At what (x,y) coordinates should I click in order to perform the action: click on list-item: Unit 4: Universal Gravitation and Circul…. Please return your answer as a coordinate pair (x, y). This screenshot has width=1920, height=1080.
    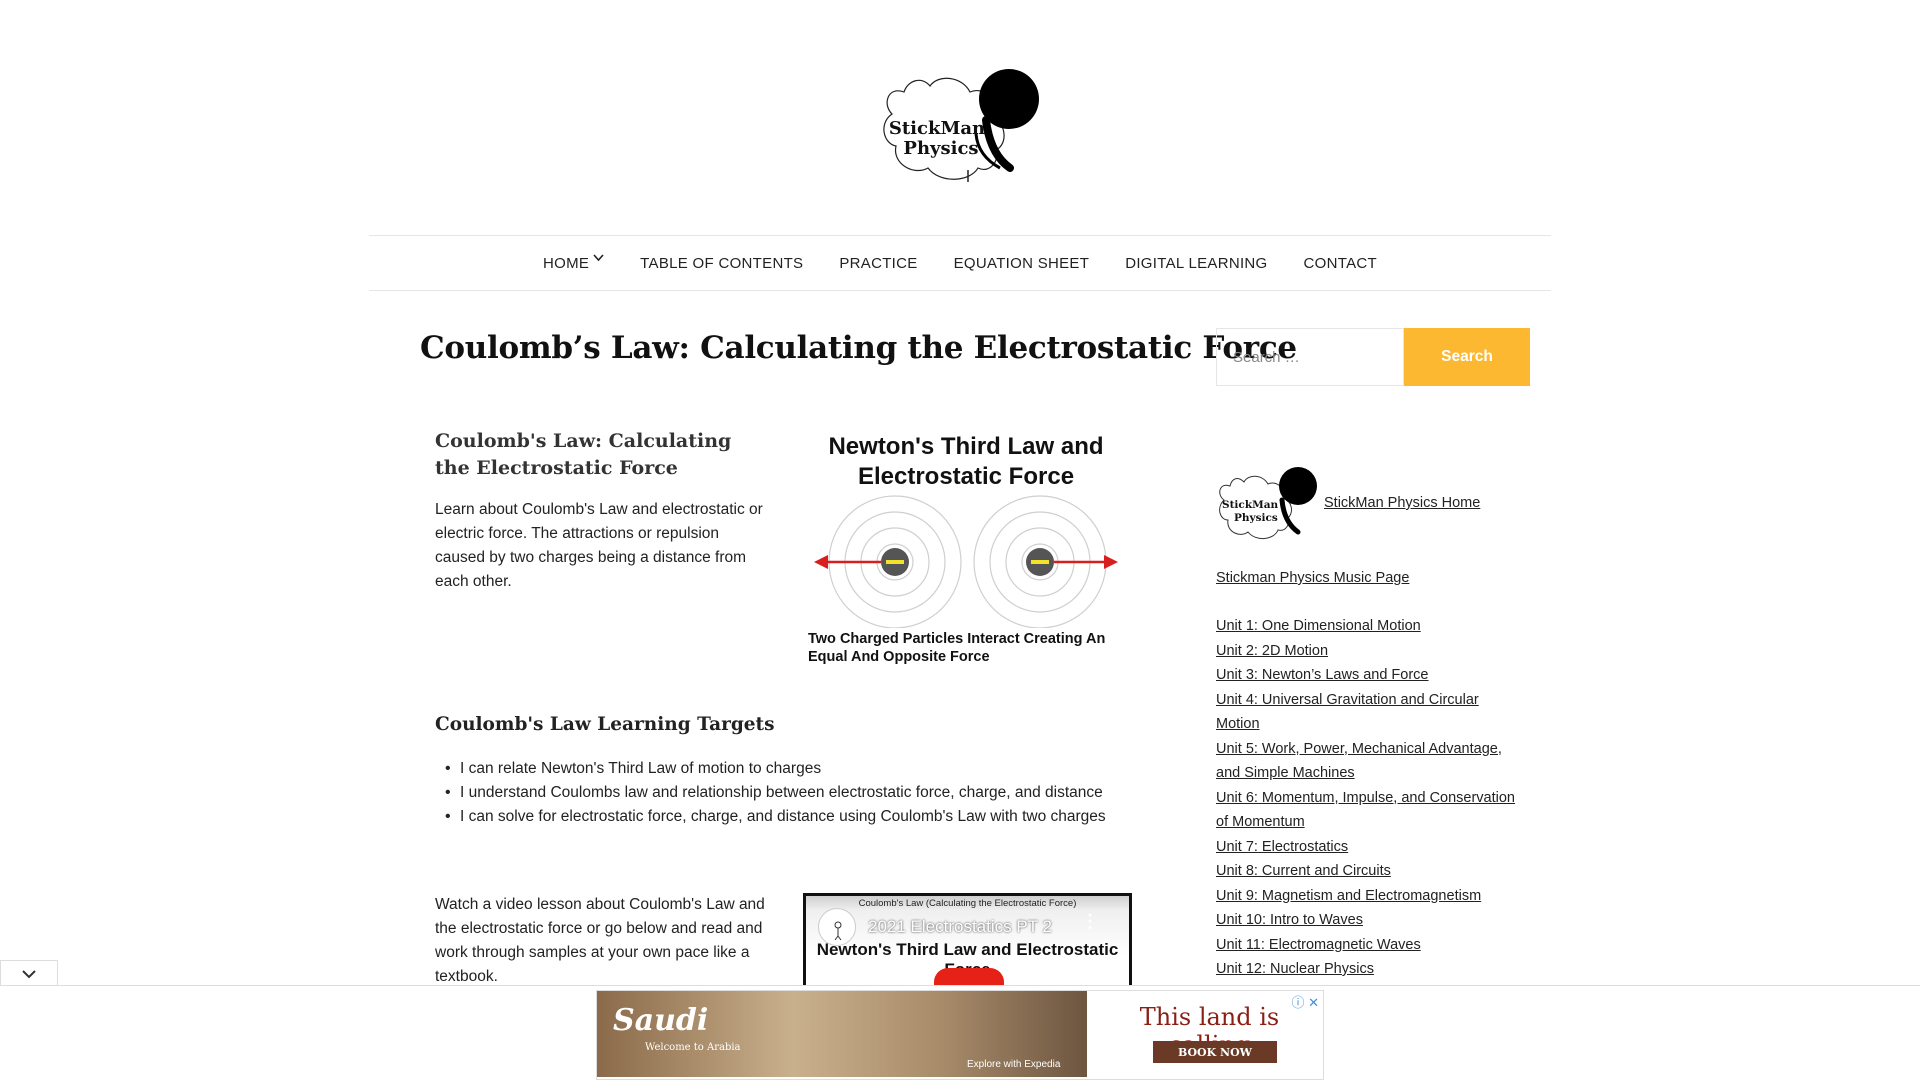
    Looking at the image, I should click on (1371, 712).